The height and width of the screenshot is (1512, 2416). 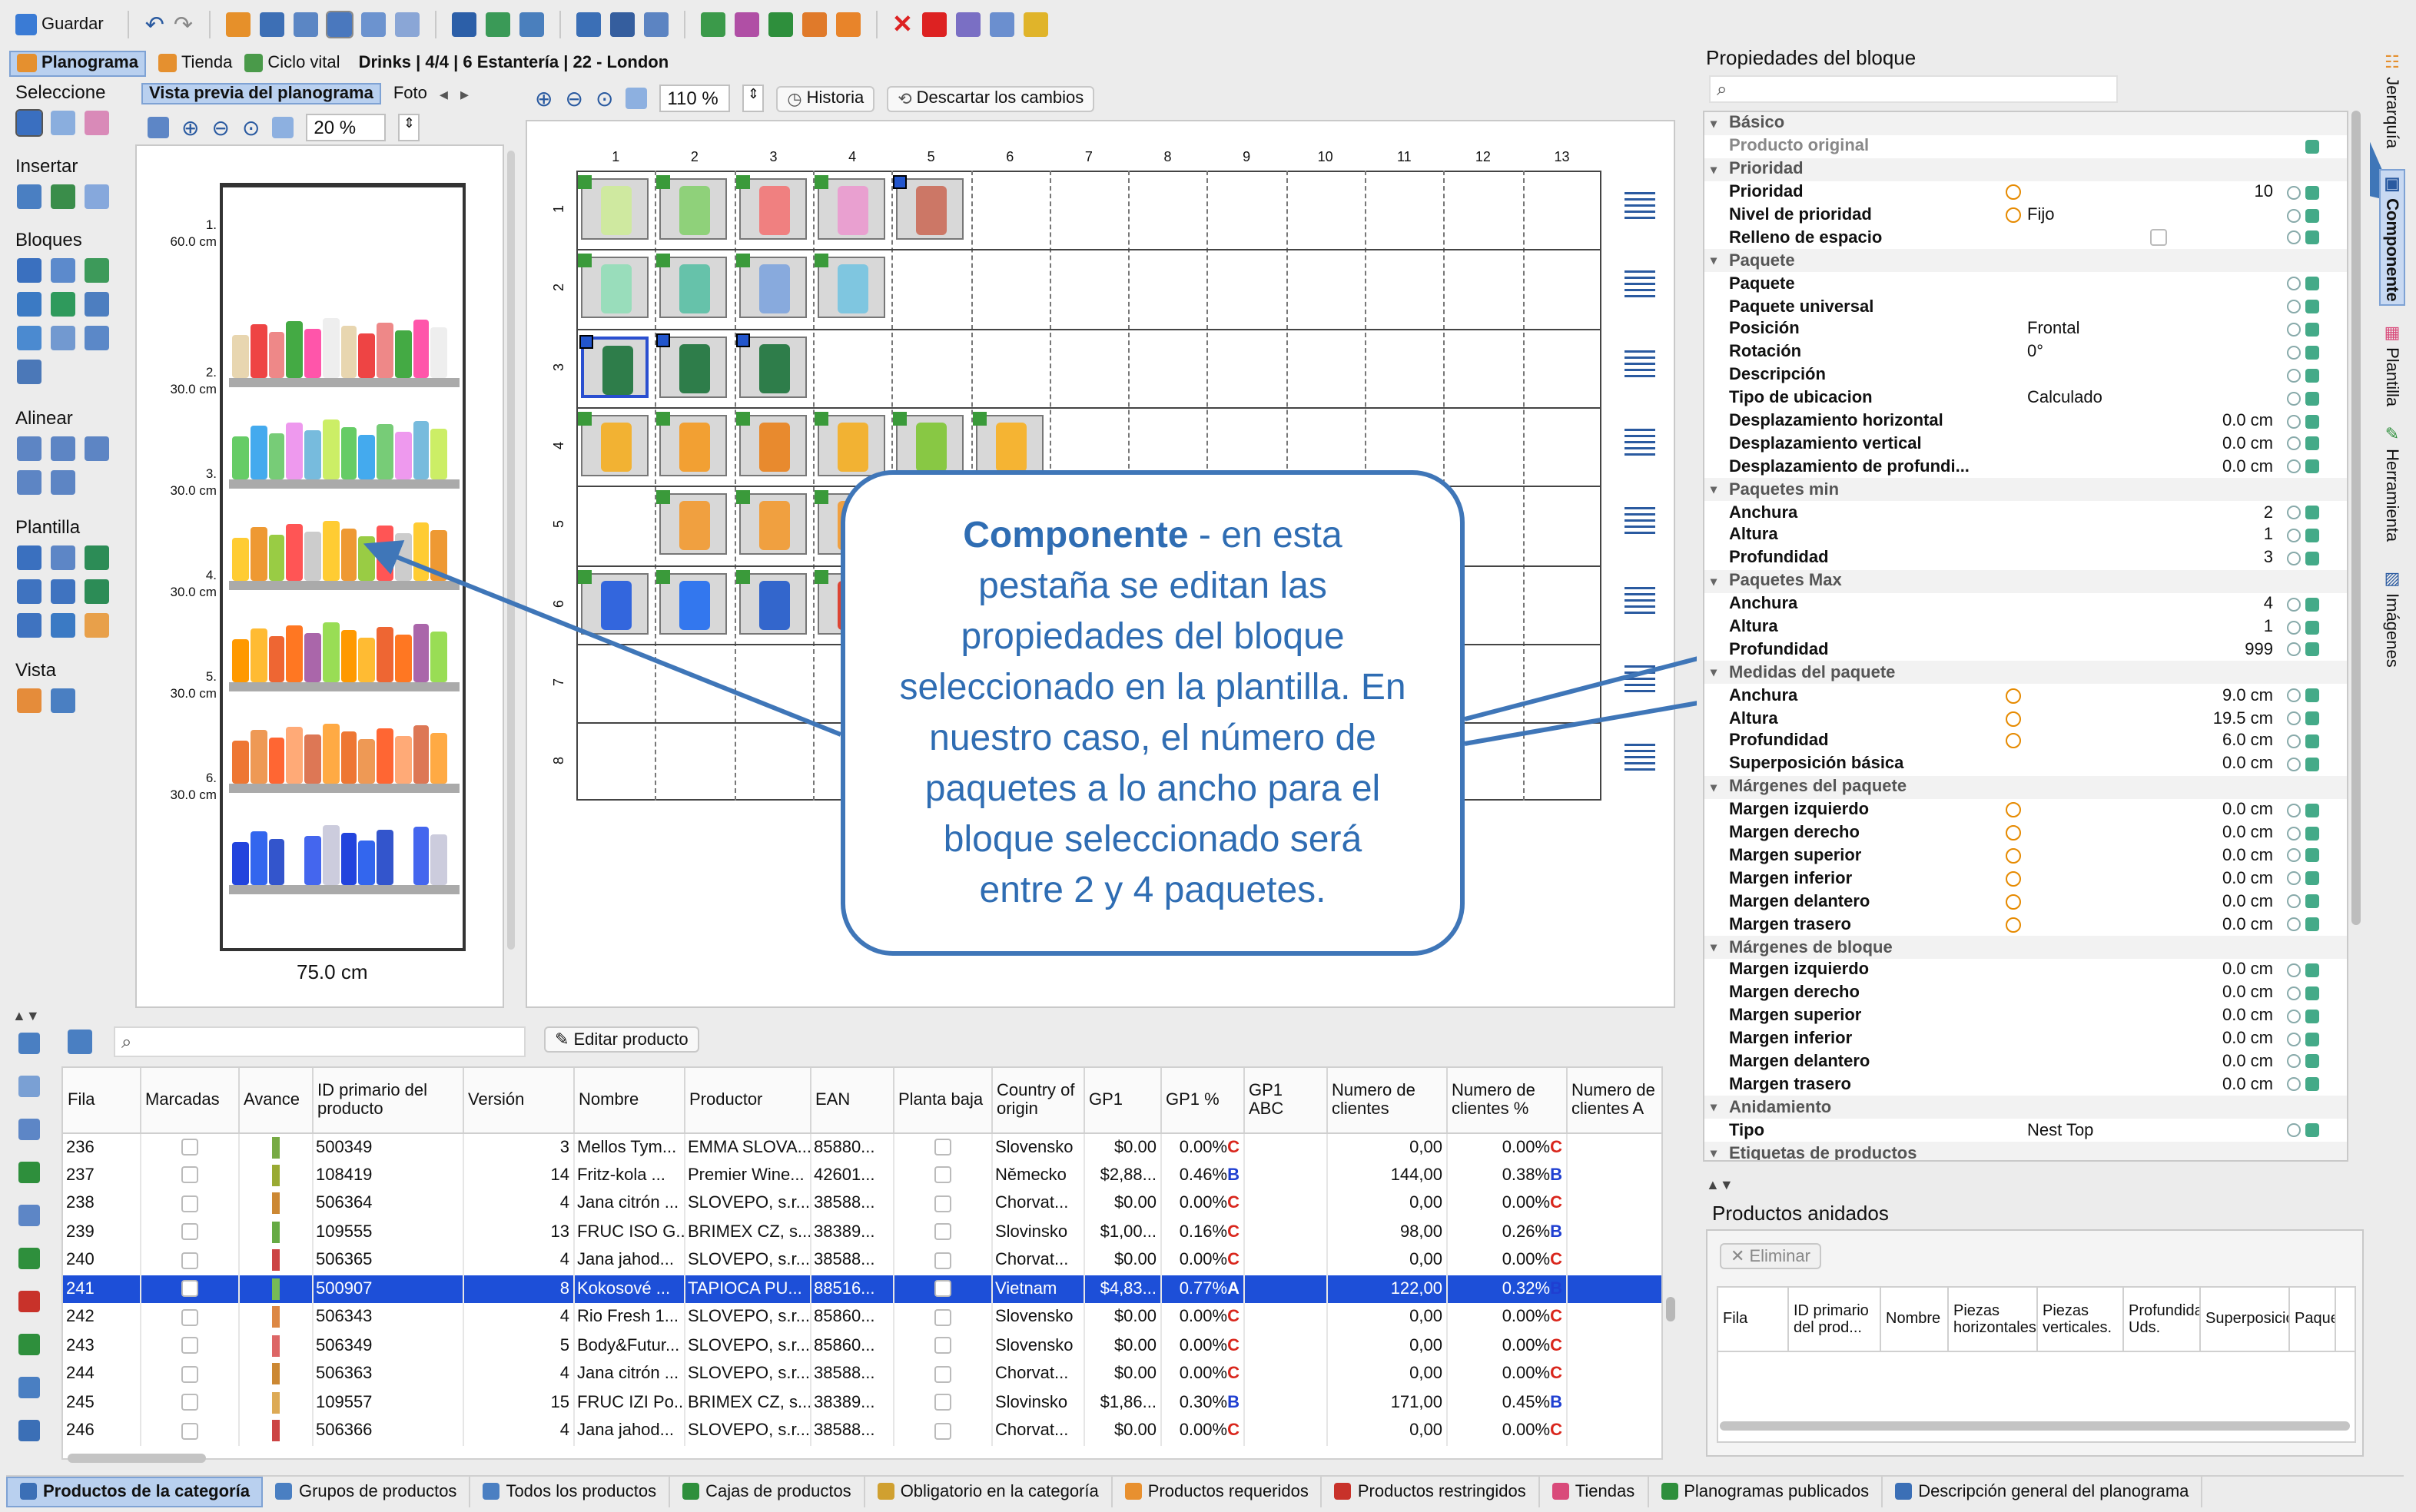 What do you see at coordinates (388, 1101) in the screenshot?
I see `column-header: ID primario del producto` at bounding box center [388, 1101].